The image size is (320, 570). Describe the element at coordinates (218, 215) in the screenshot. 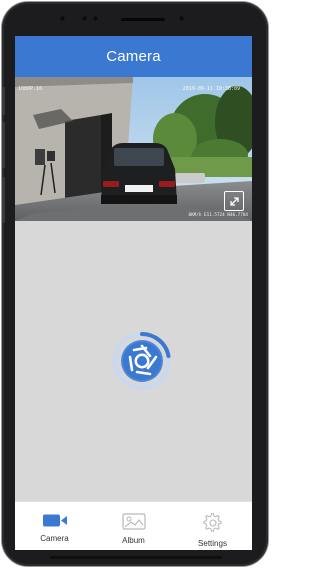

I see `gps-overlay: 0KM/h E11.5724 N46.7784` at that location.